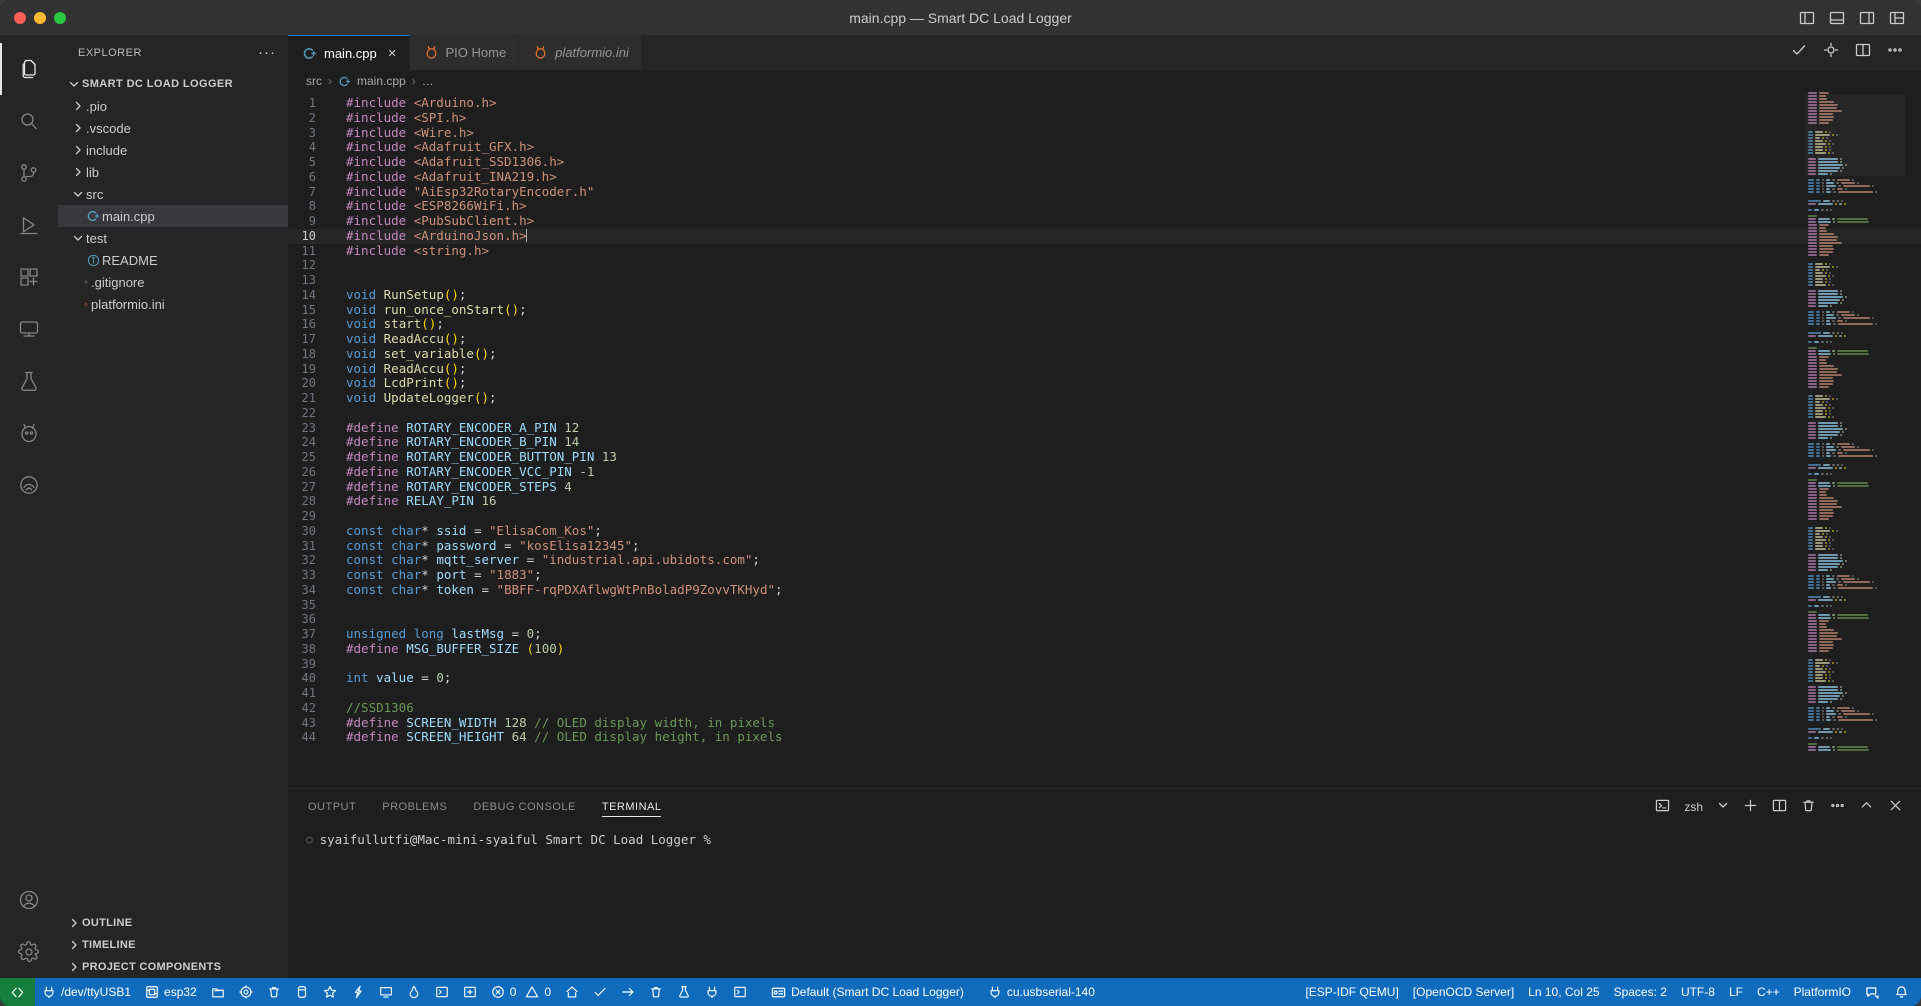 Image resolution: width=1921 pixels, height=1006 pixels. What do you see at coordinates (20, 17) in the screenshot?
I see `close-window-button` at bounding box center [20, 17].